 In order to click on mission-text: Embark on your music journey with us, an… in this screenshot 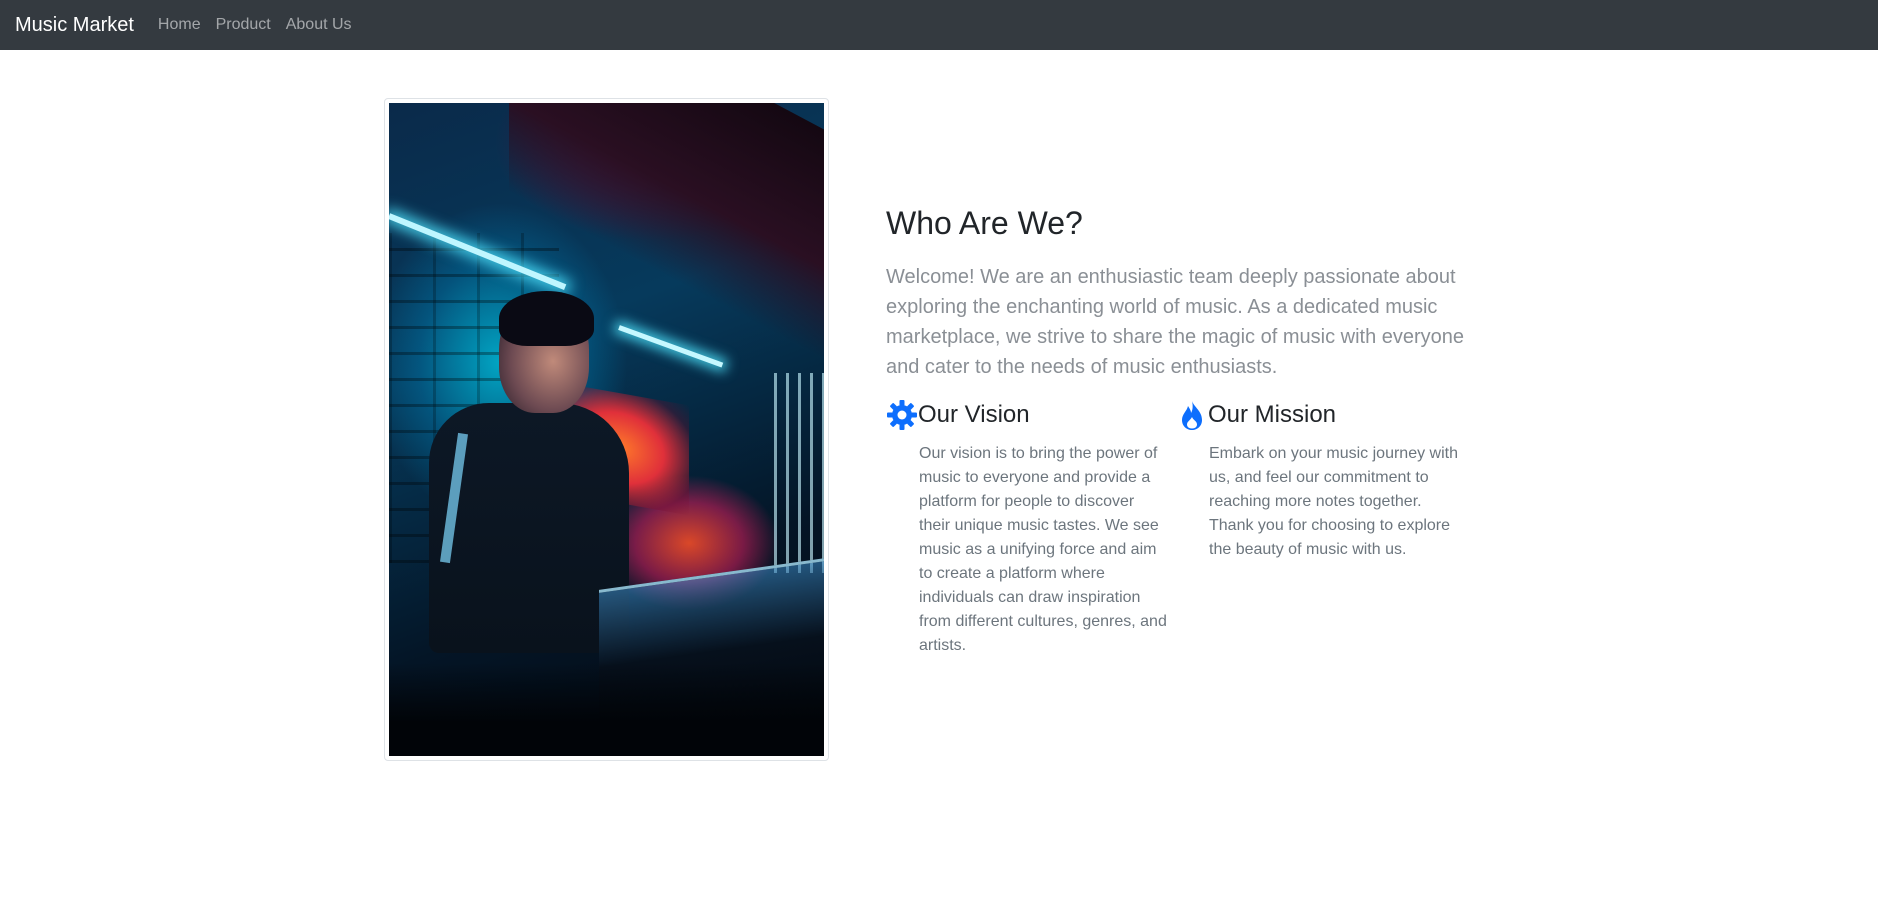, I will do `click(1333, 501)`.